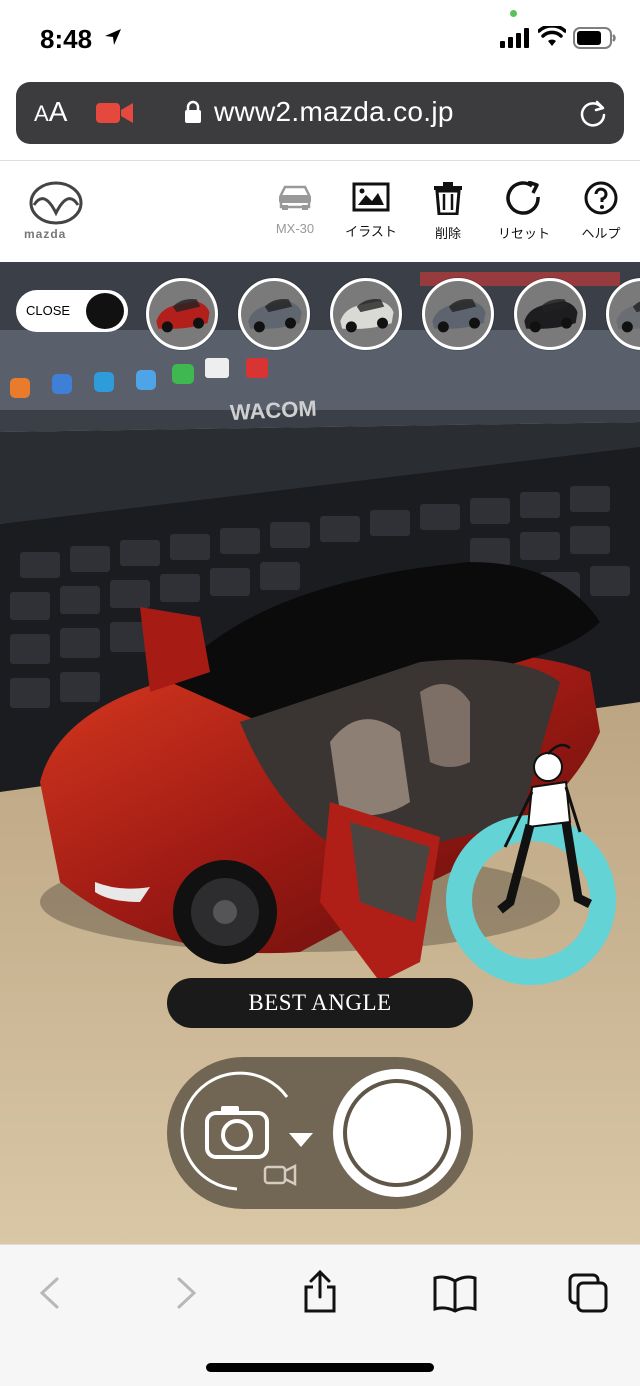 The height and width of the screenshot is (1386, 640). I want to click on shutter-inner, so click(397, 1133).